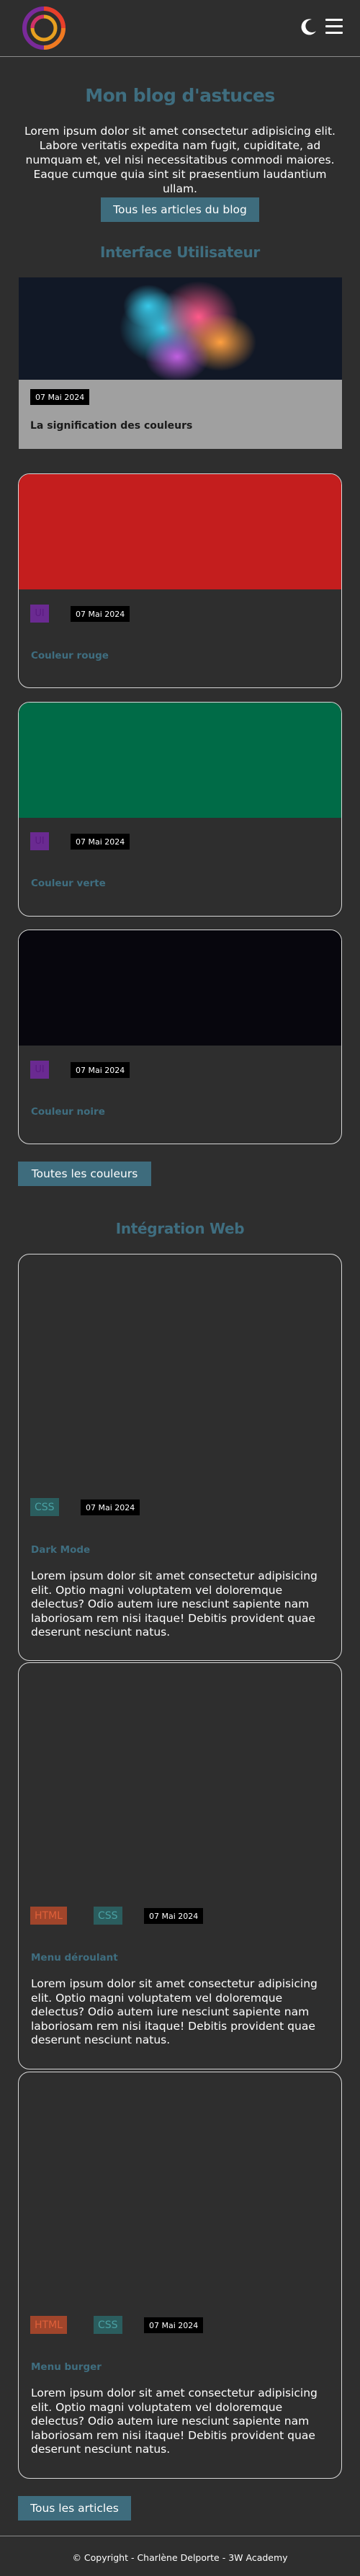 This screenshot has height=2576, width=360. Describe the element at coordinates (70, 655) in the screenshot. I see `card-title: Couleur rouge` at that location.